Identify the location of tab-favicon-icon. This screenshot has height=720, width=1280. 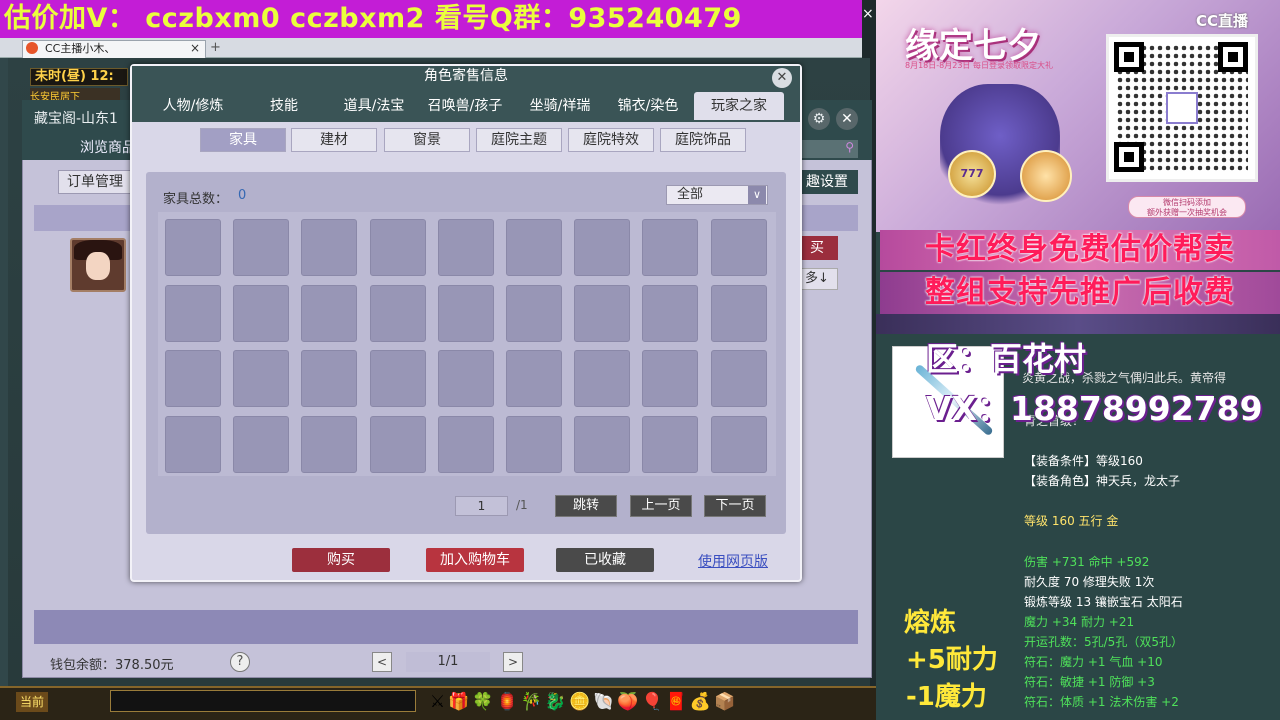
(32, 48).